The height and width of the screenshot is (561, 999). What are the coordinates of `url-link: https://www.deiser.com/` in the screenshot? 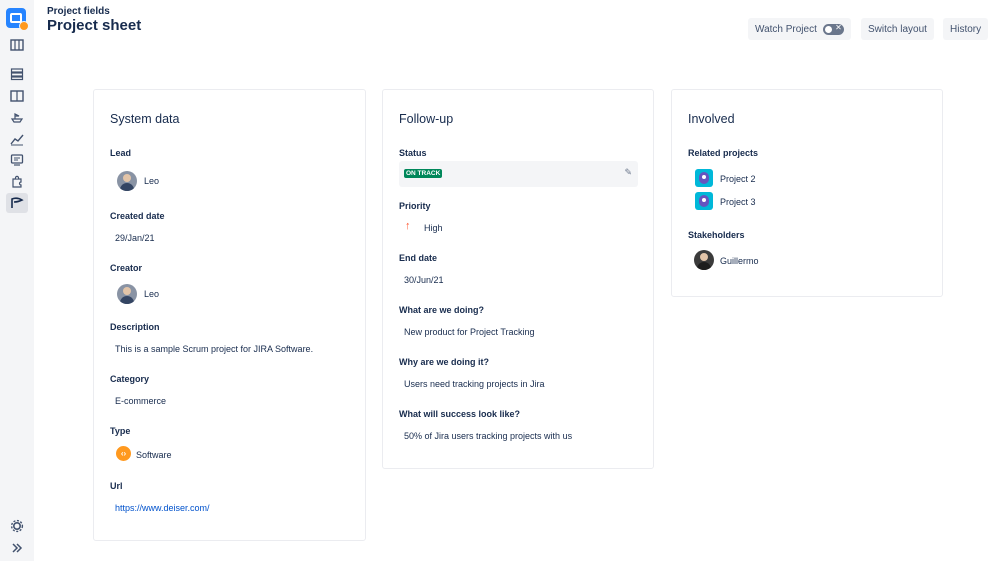 It's located at (162, 508).